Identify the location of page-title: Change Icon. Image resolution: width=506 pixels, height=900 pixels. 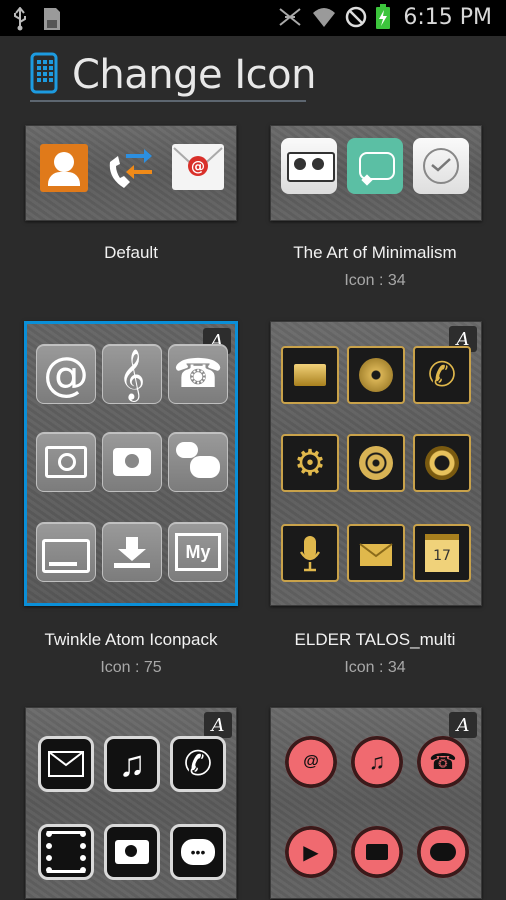
(194, 75).